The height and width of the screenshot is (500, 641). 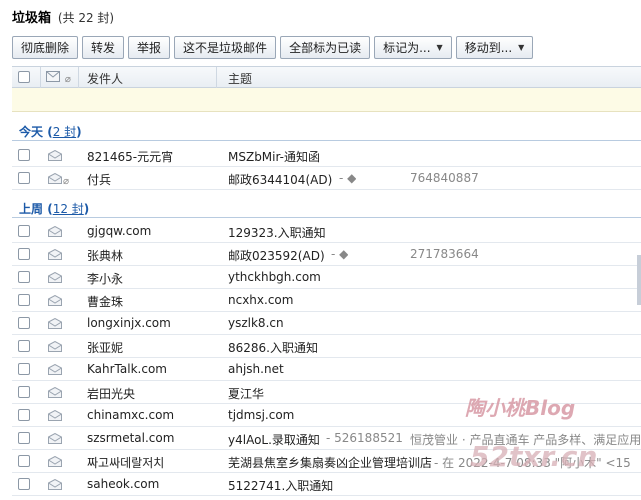 I want to click on message-row: 张典林 邮政023592(AD) - ◆ 271783664, so click(x=326, y=254).